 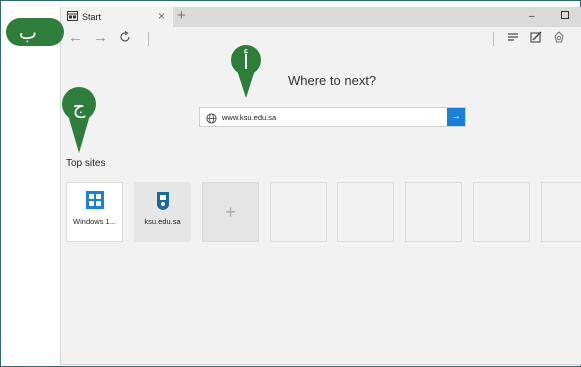 What do you see at coordinates (161, 16) in the screenshot?
I see `close-tab-icon: ×` at bounding box center [161, 16].